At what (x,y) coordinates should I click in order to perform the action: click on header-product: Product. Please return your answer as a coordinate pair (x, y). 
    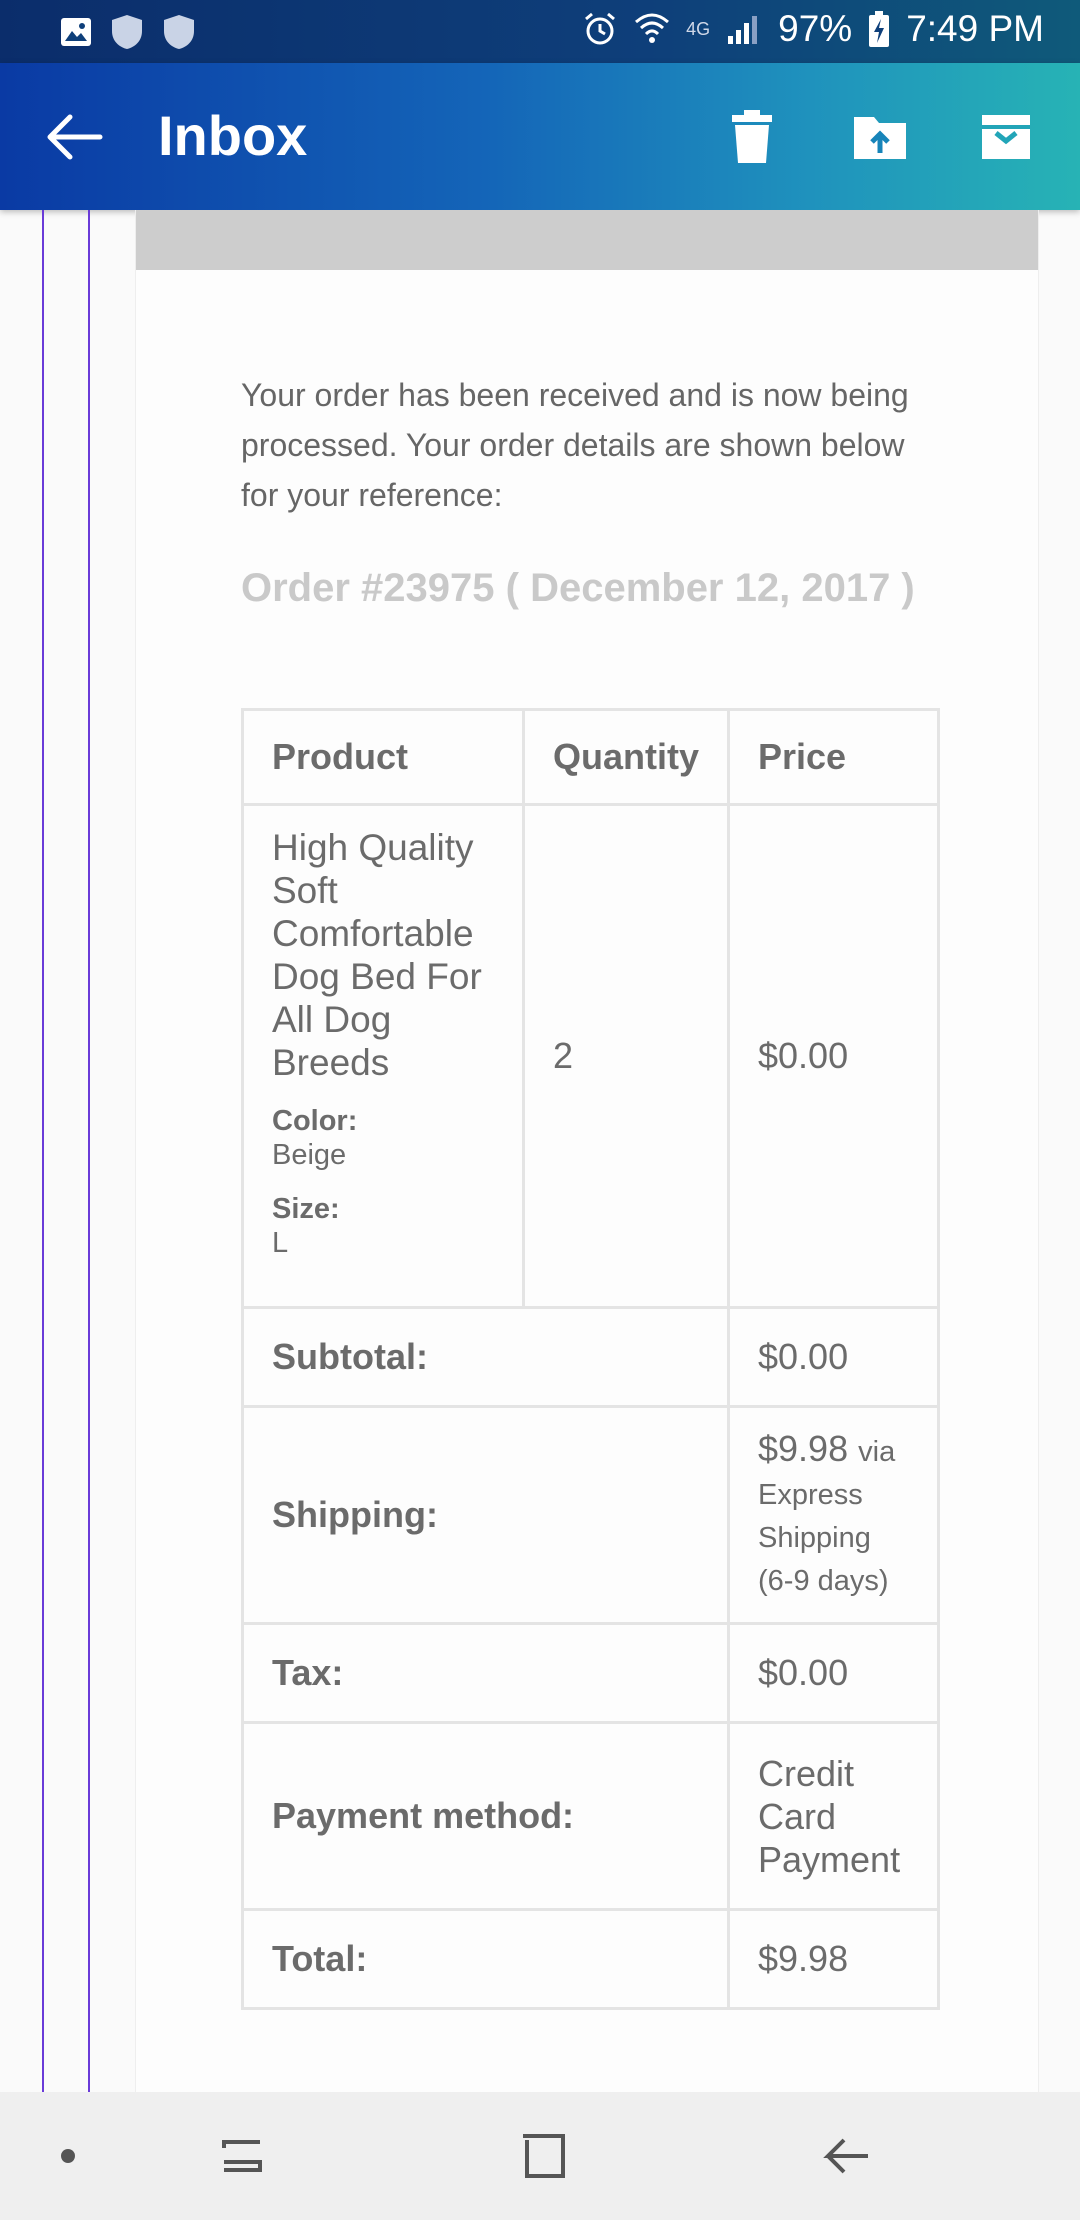
    Looking at the image, I should click on (383, 757).